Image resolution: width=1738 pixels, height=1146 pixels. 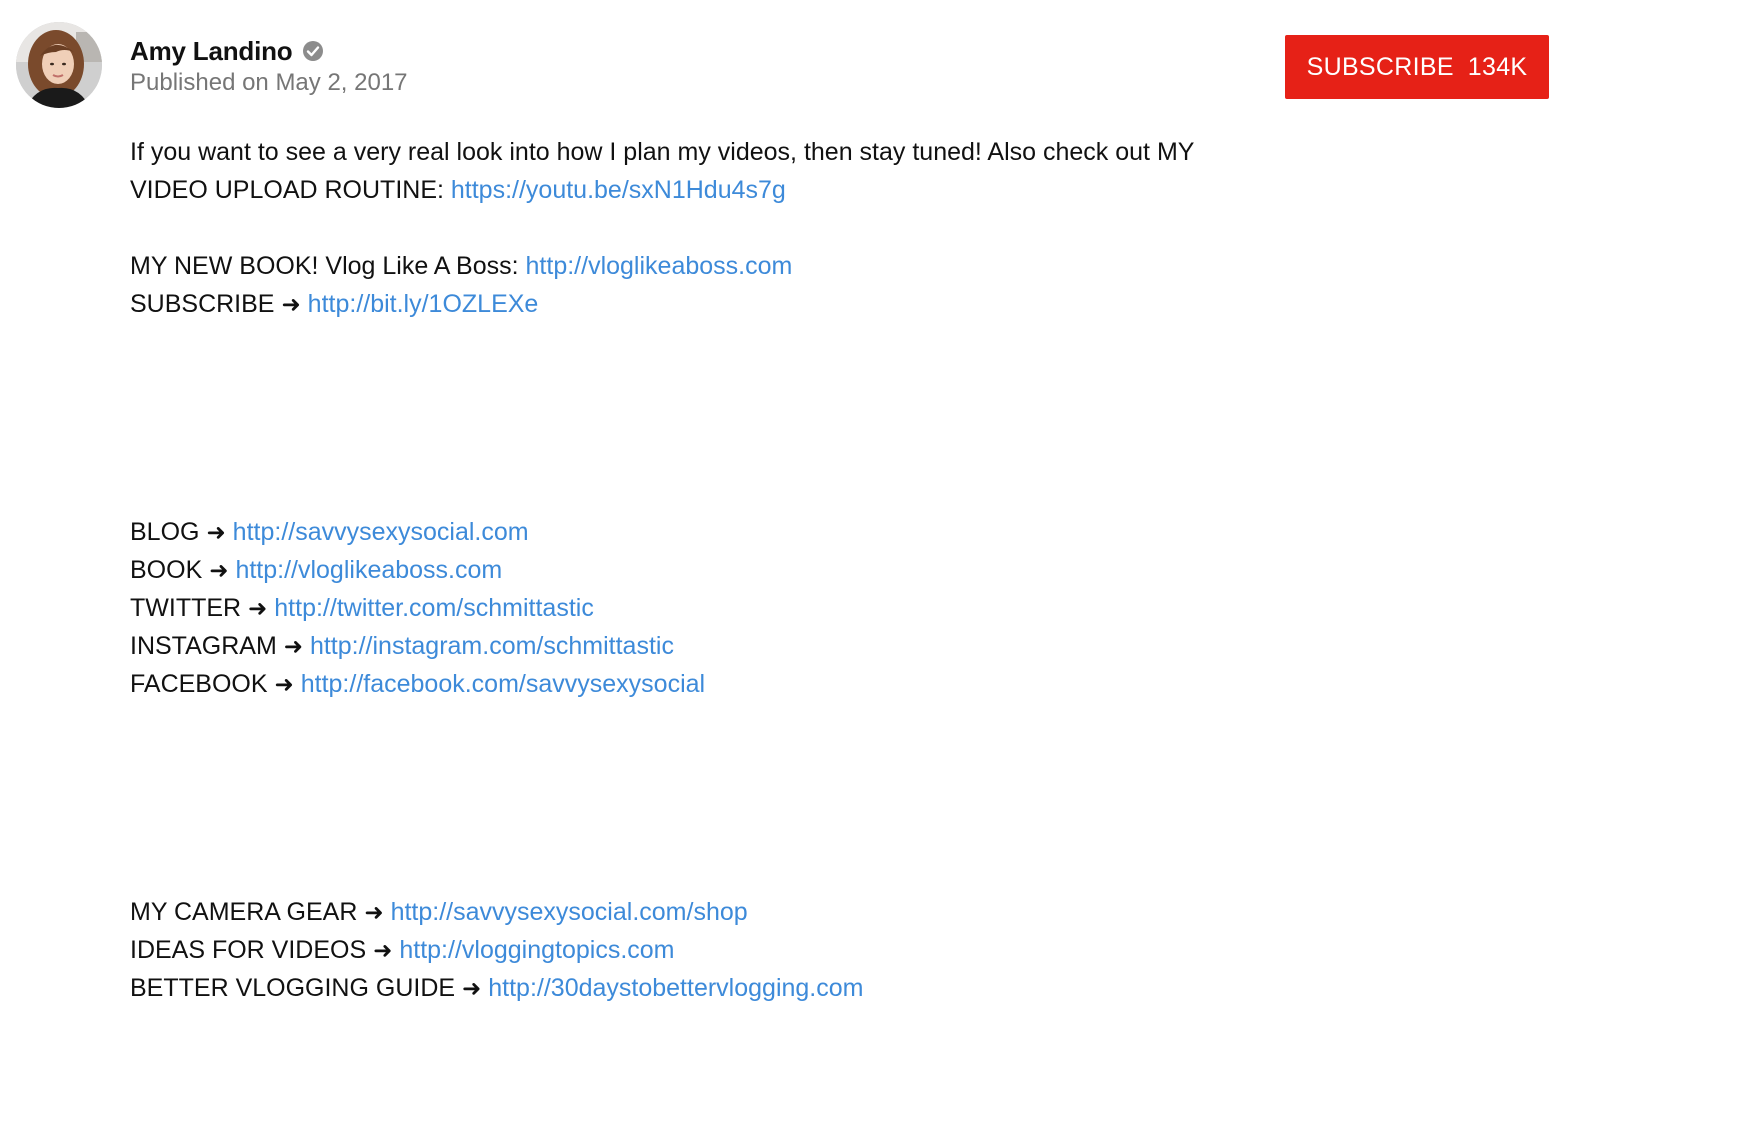 What do you see at coordinates (248, 950) in the screenshot?
I see `resource-link-label: IDEAS FOR VIDEOS` at bounding box center [248, 950].